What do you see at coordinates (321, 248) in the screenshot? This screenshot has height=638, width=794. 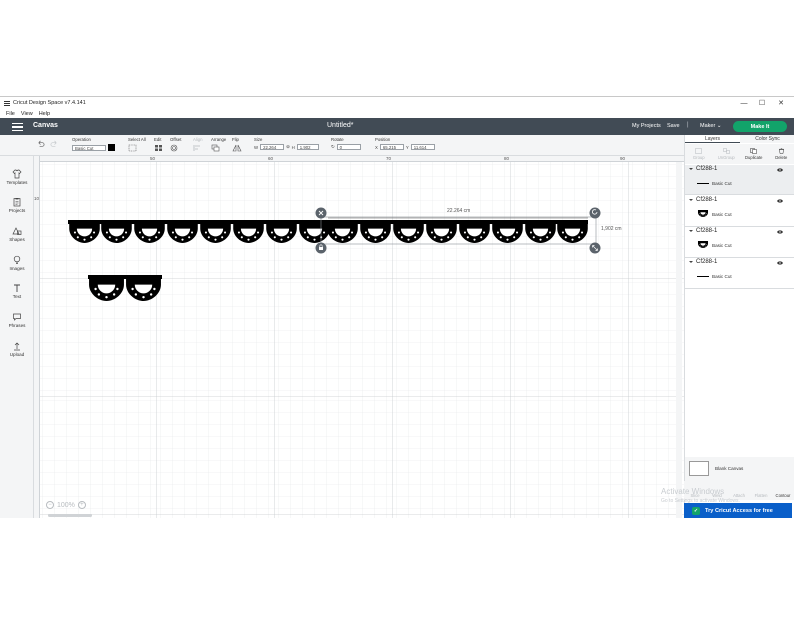 I see `lock-handle-icon` at bounding box center [321, 248].